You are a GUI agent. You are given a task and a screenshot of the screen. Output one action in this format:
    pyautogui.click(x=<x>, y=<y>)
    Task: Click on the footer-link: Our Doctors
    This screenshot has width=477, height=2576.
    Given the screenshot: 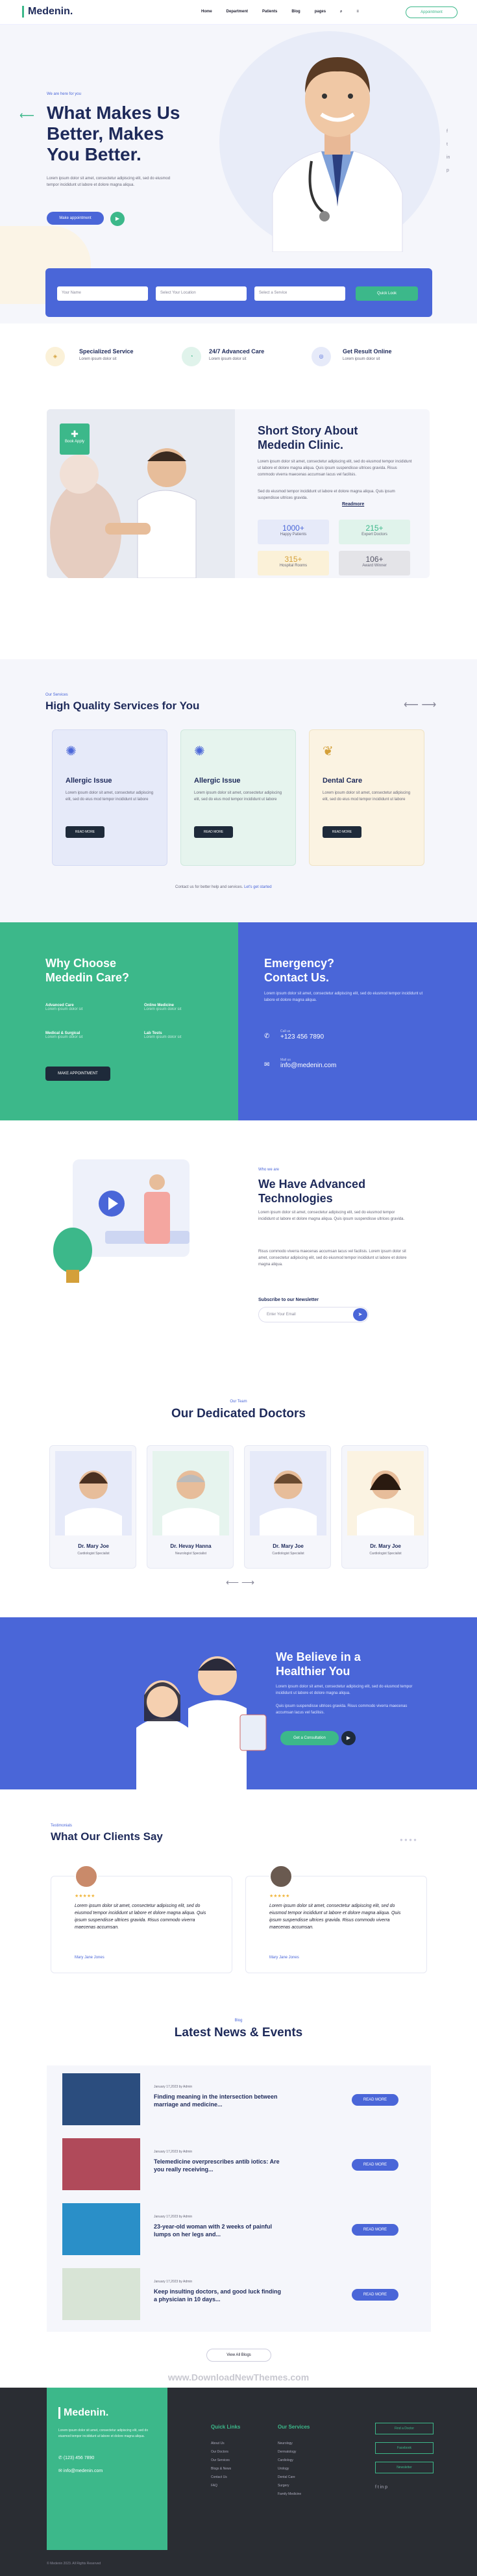 What is the action you would take?
    pyautogui.click(x=221, y=2452)
    